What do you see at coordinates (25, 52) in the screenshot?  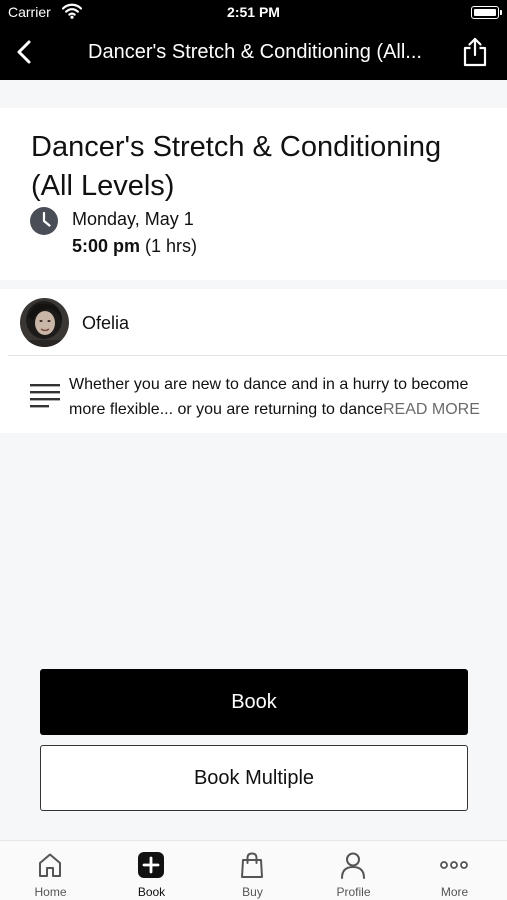 I see `chevron-left-icon` at bounding box center [25, 52].